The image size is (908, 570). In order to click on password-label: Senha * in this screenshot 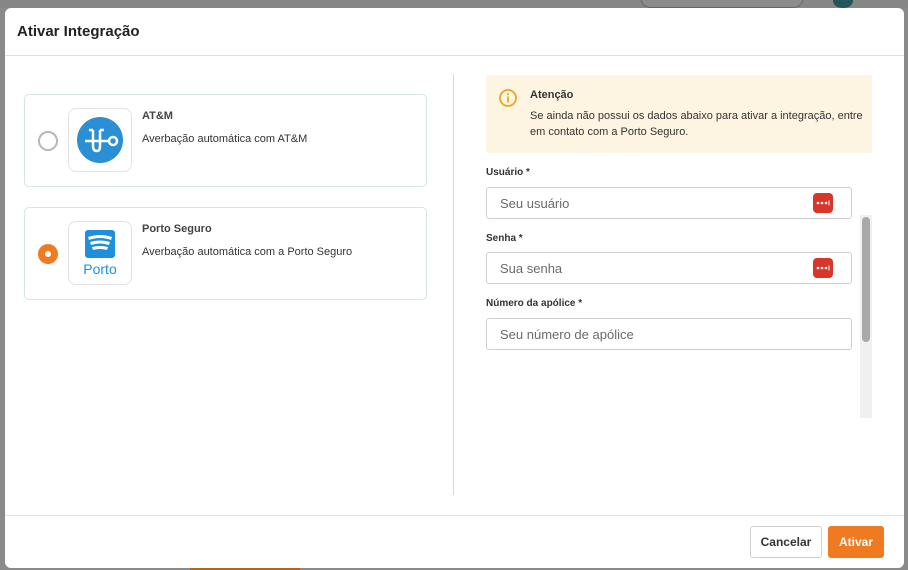, I will do `click(504, 238)`.